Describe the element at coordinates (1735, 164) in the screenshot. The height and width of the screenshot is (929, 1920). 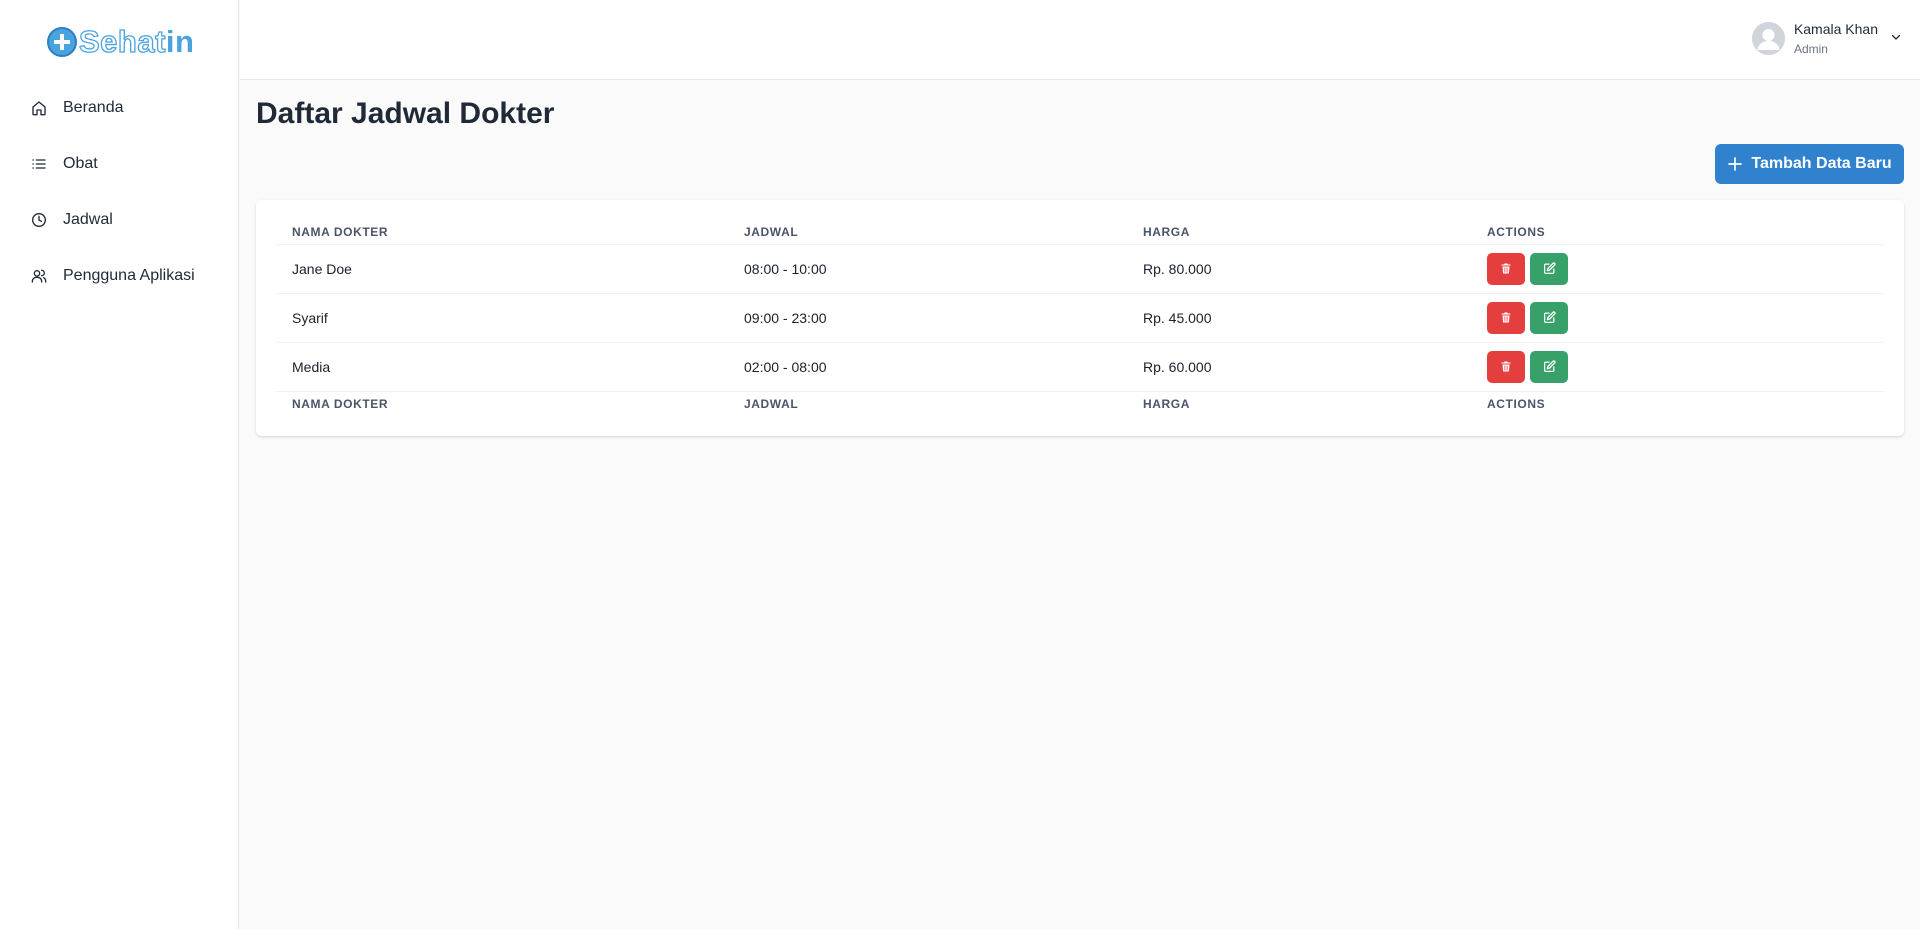
I see `plus-icon` at that location.